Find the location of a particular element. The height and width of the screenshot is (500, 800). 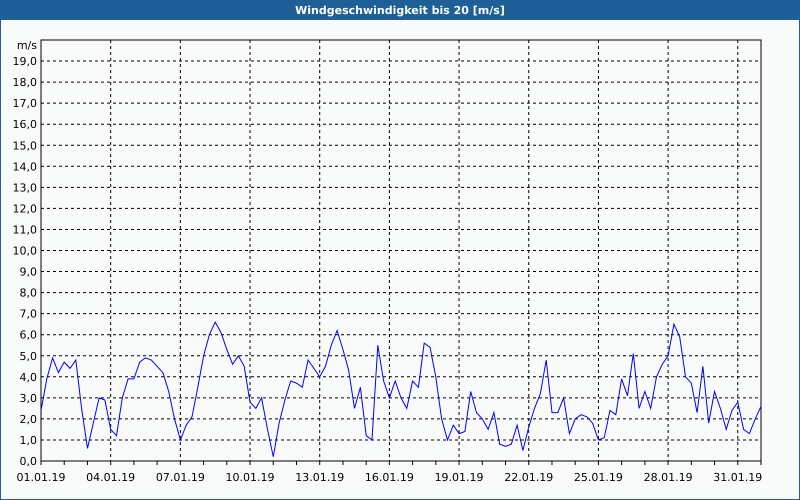

y-axis-tick-label: 6,0 is located at coordinates (28, 335).